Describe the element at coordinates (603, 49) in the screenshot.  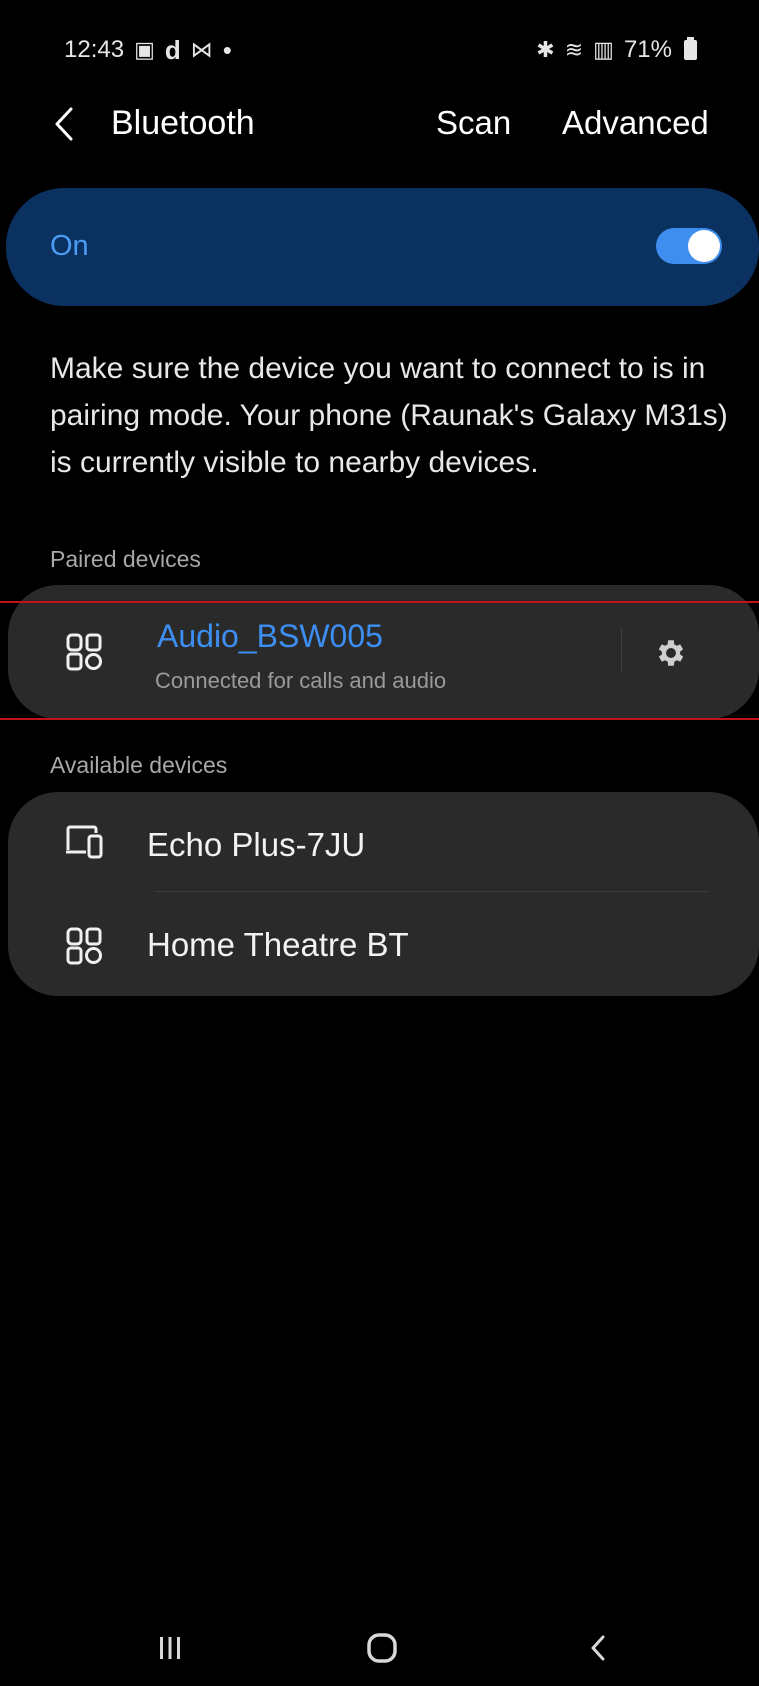
I see `signal-icon: ▥` at that location.